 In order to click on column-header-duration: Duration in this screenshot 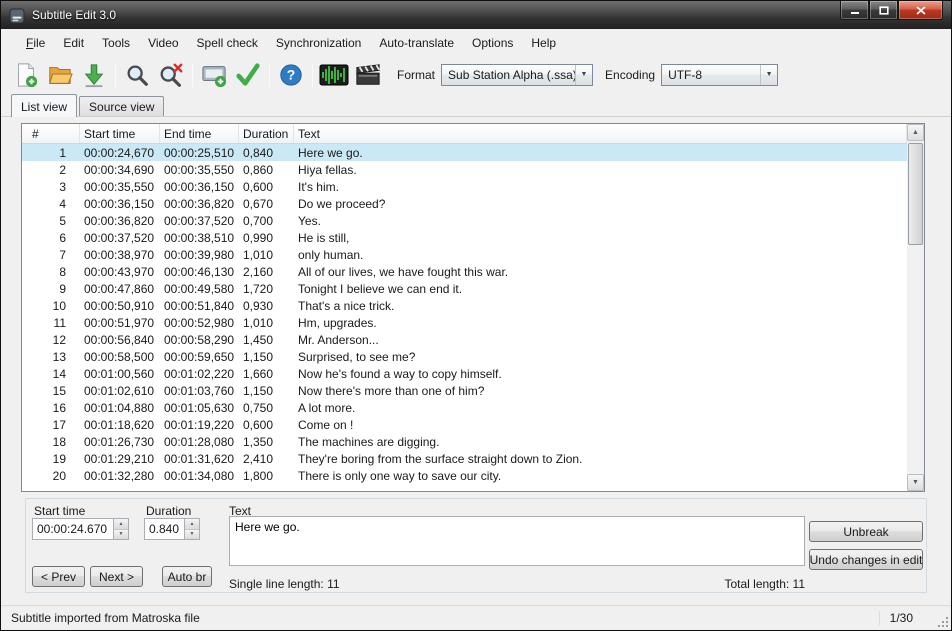, I will do `click(266, 133)`.